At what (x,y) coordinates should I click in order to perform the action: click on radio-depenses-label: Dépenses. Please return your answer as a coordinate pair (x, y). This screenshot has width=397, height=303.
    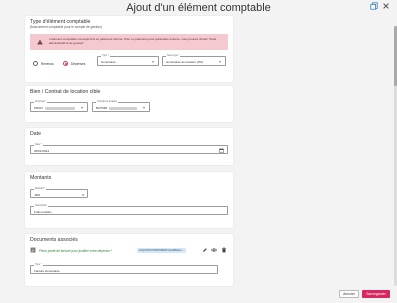
    Looking at the image, I should click on (78, 63).